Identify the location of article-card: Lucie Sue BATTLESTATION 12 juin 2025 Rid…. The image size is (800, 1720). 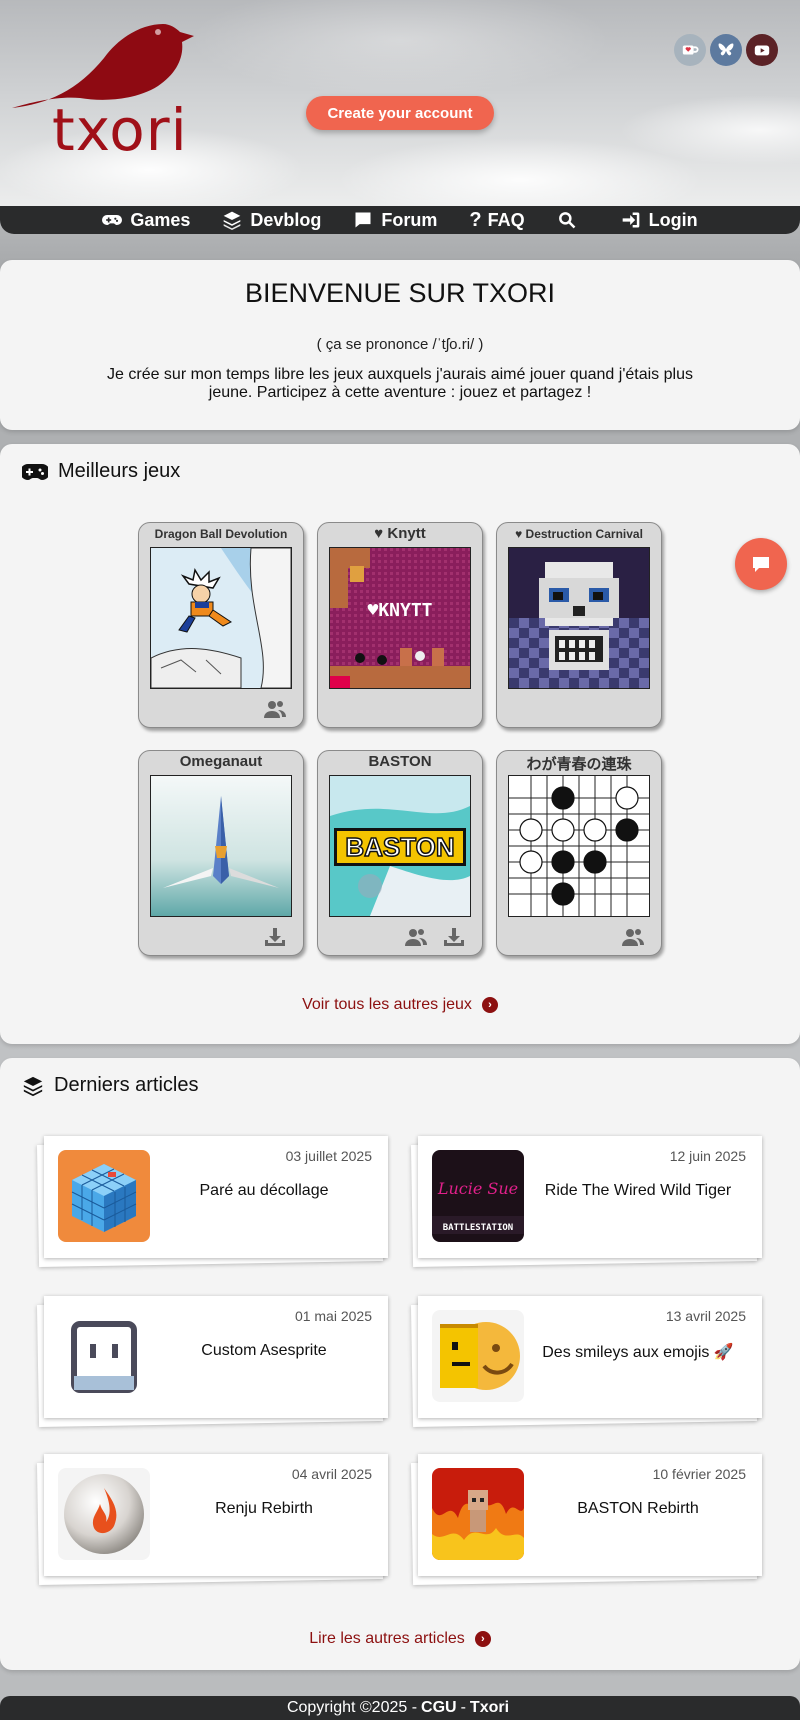
(586, 1201).